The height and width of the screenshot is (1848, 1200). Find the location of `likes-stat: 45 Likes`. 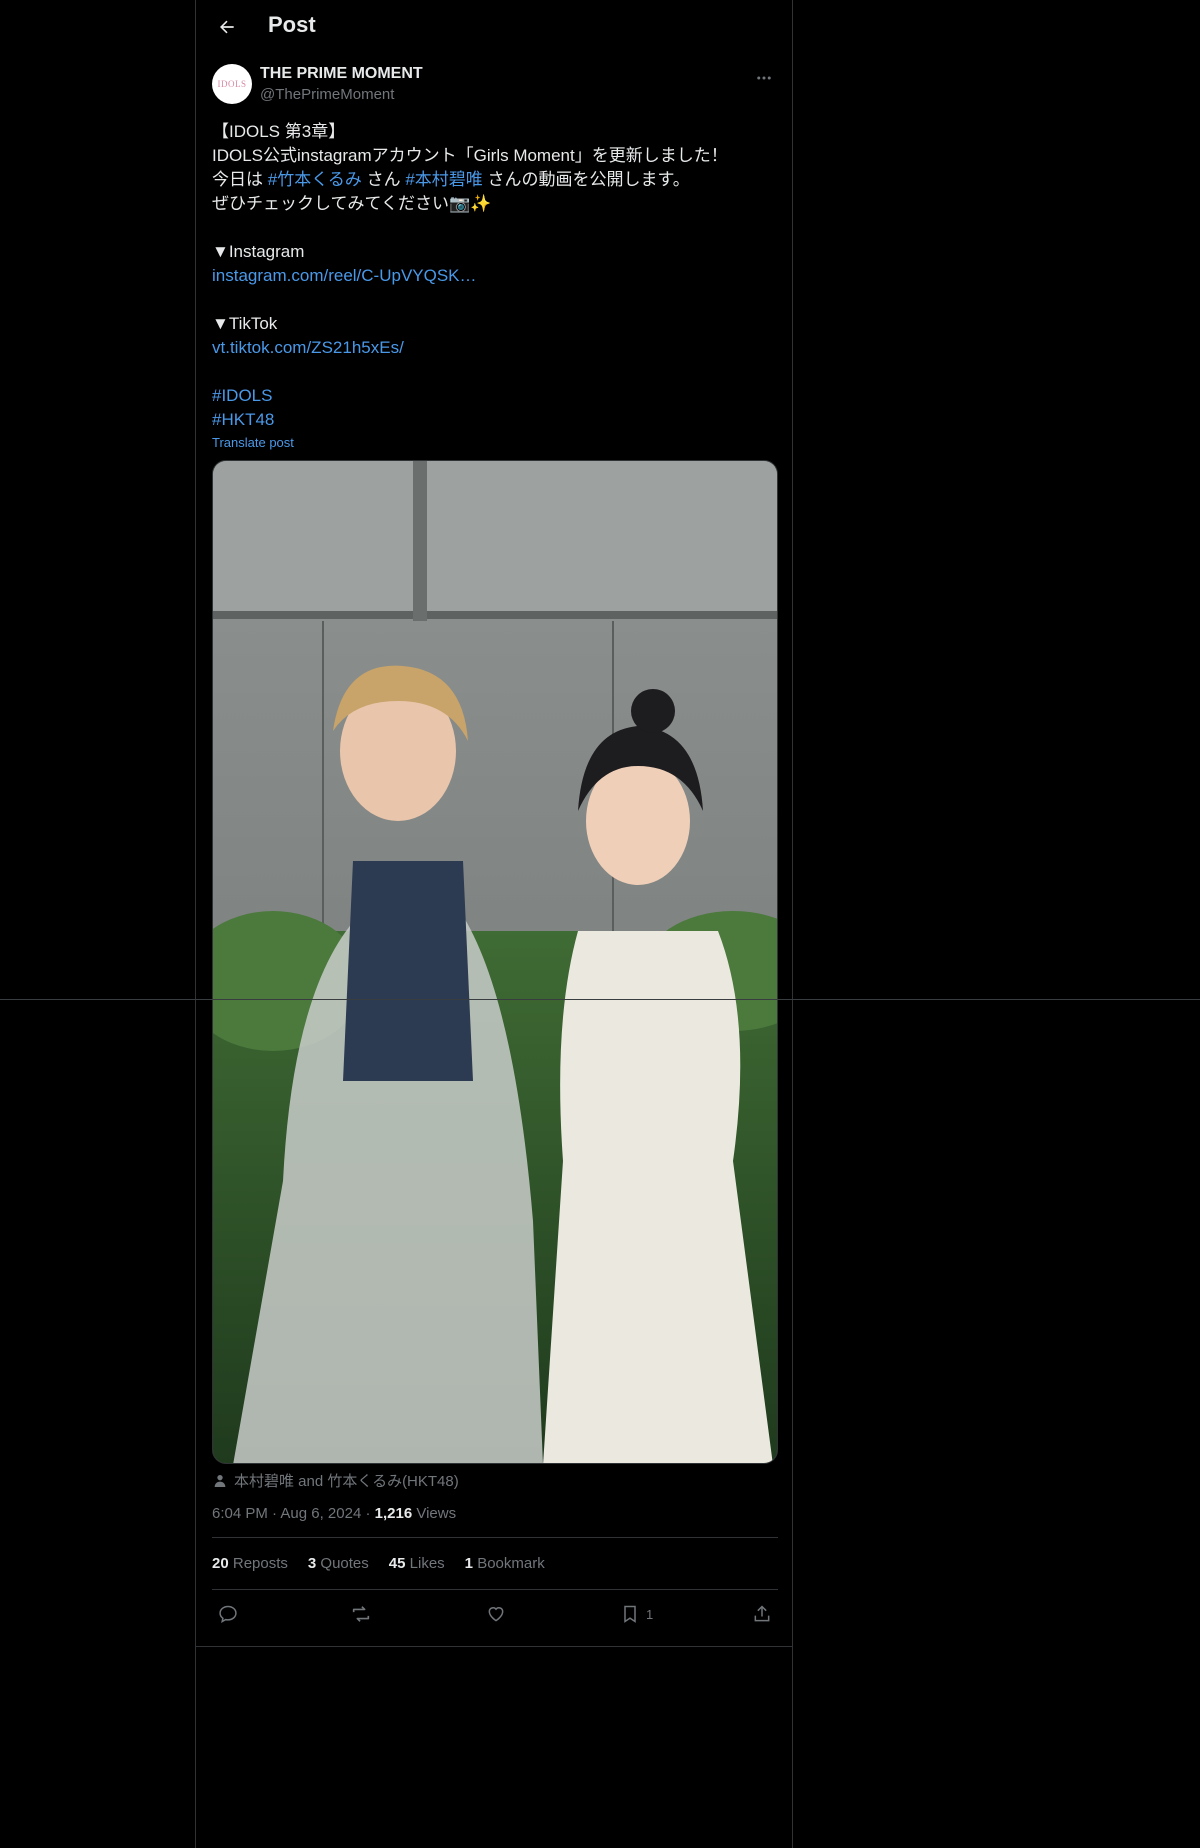

likes-stat: 45 Likes is located at coordinates (417, 1563).